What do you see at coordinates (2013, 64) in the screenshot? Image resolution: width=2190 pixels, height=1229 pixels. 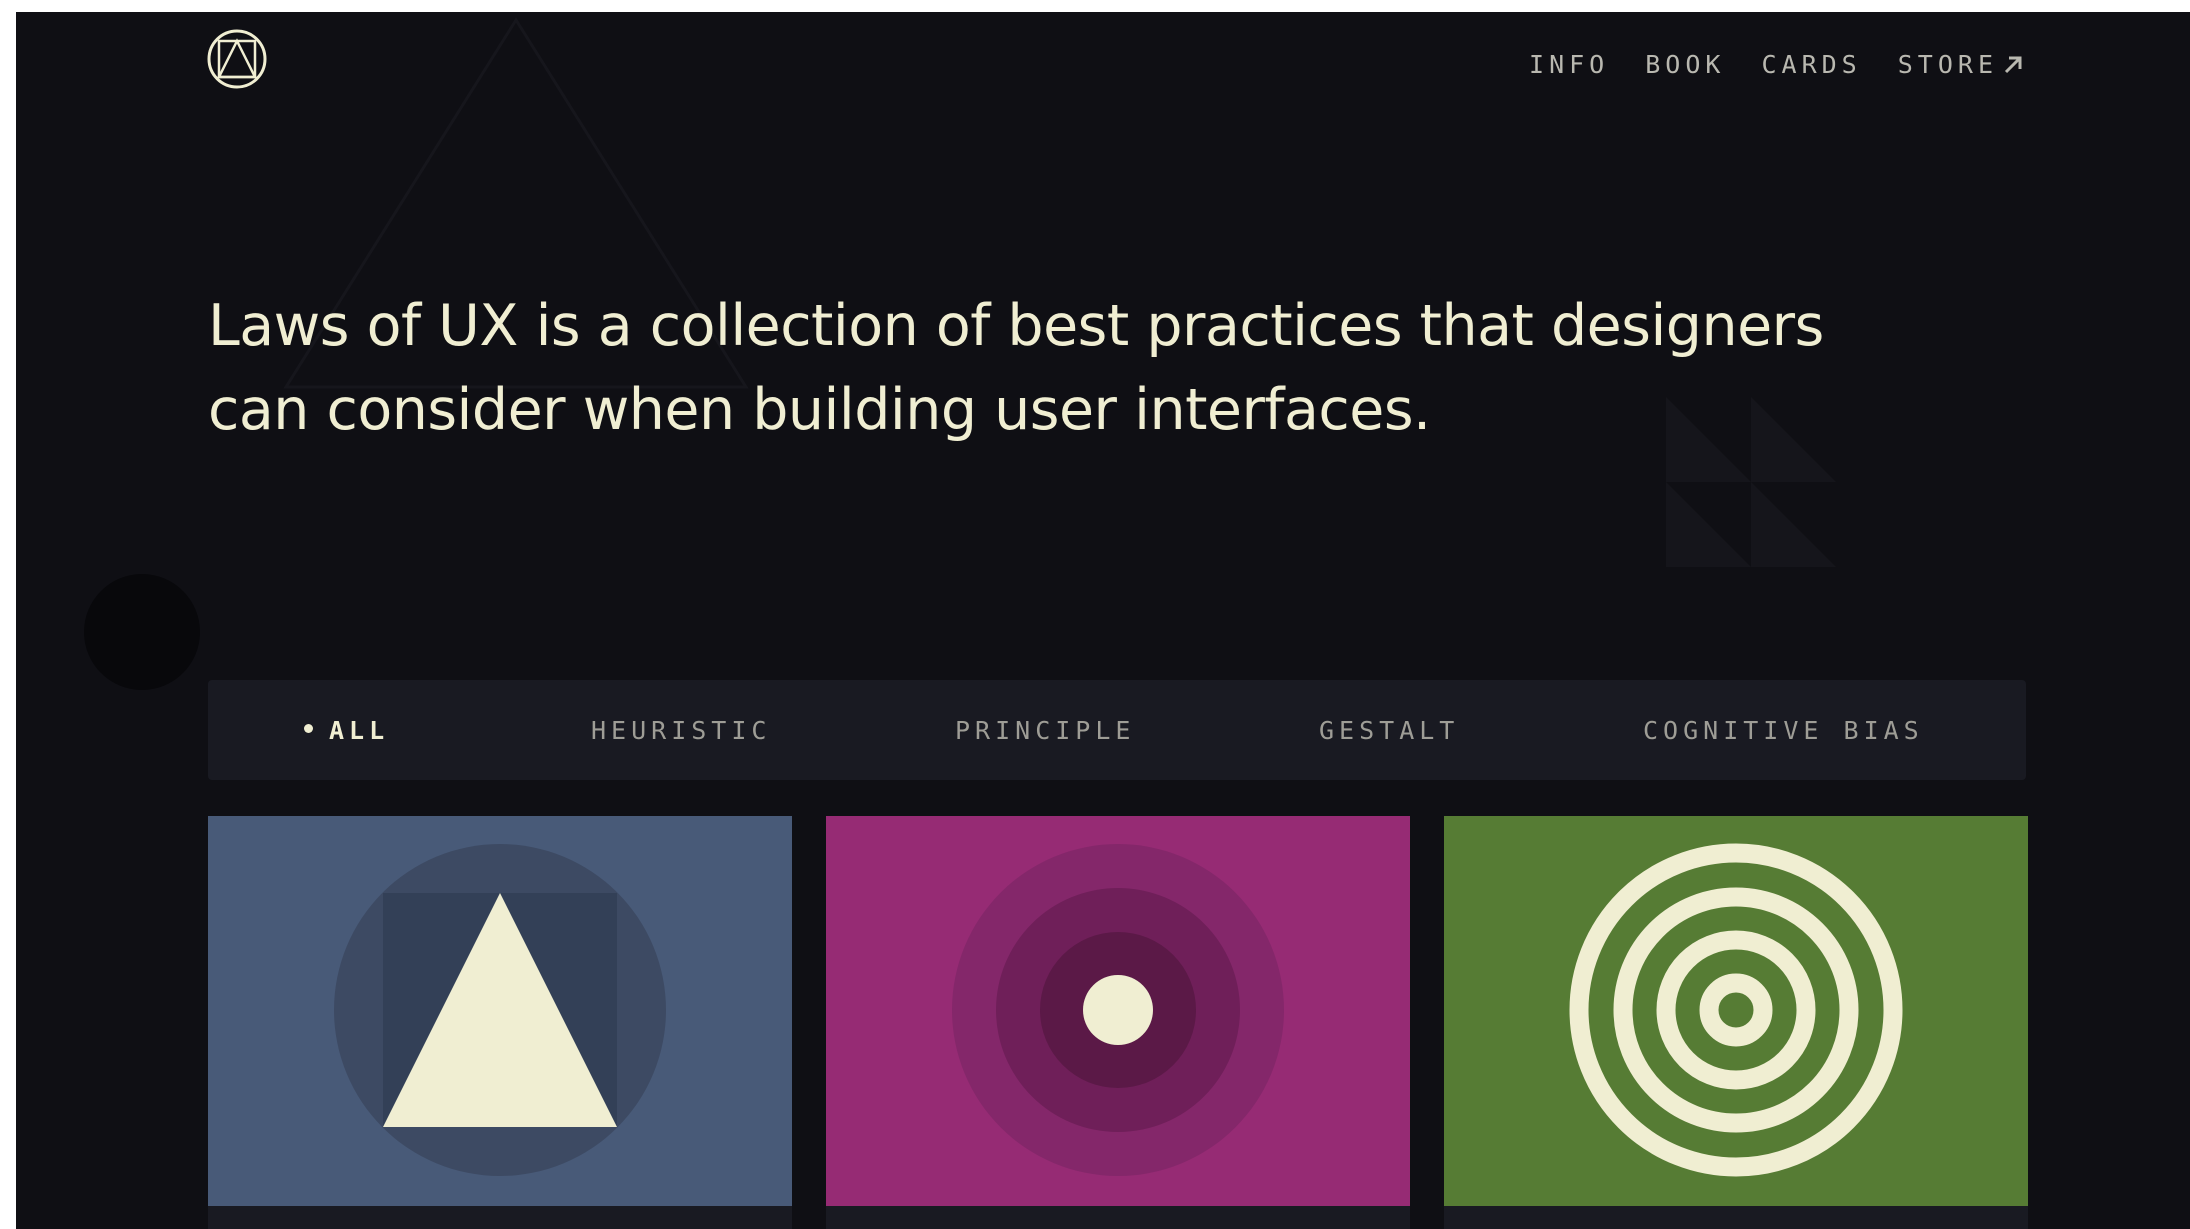 I see `arrow-up-right-icon` at bounding box center [2013, 64].